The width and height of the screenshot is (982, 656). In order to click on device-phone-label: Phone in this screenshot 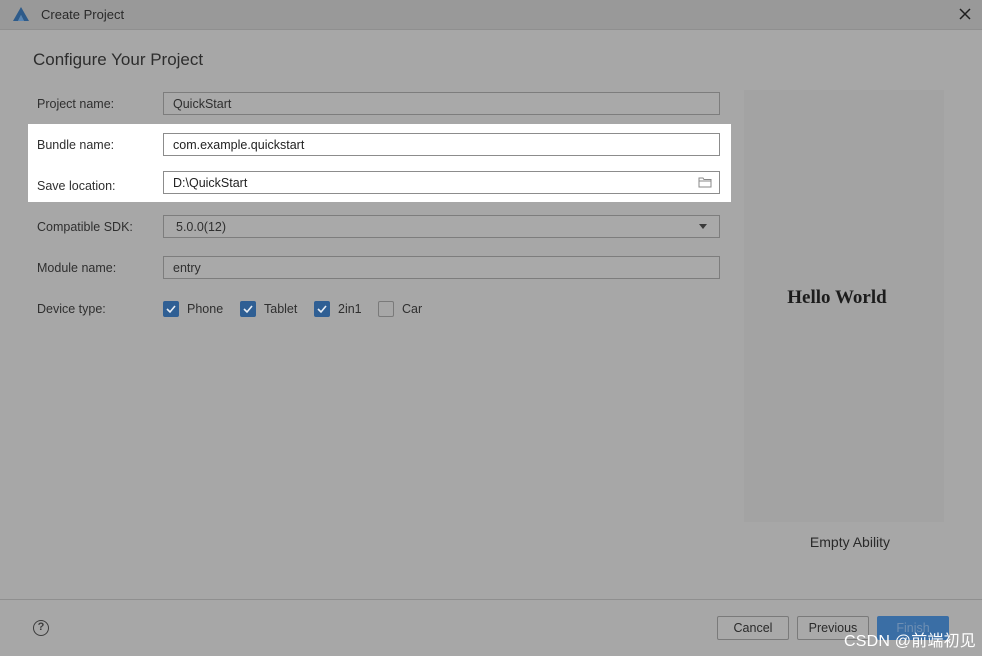, I will do `click(205, 309)`.